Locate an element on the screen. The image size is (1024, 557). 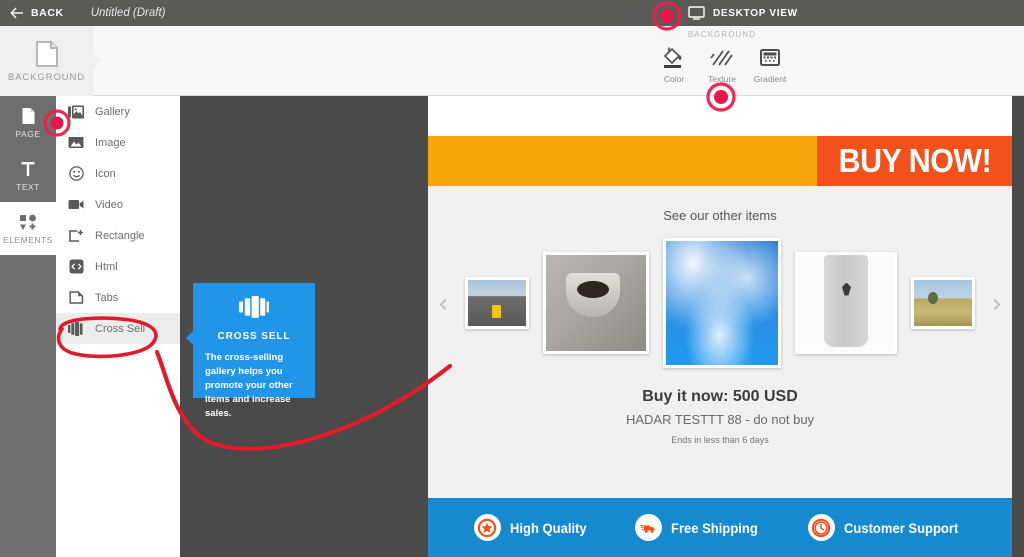
rail-item-page: PAGE is located at coordinates (28, 122).